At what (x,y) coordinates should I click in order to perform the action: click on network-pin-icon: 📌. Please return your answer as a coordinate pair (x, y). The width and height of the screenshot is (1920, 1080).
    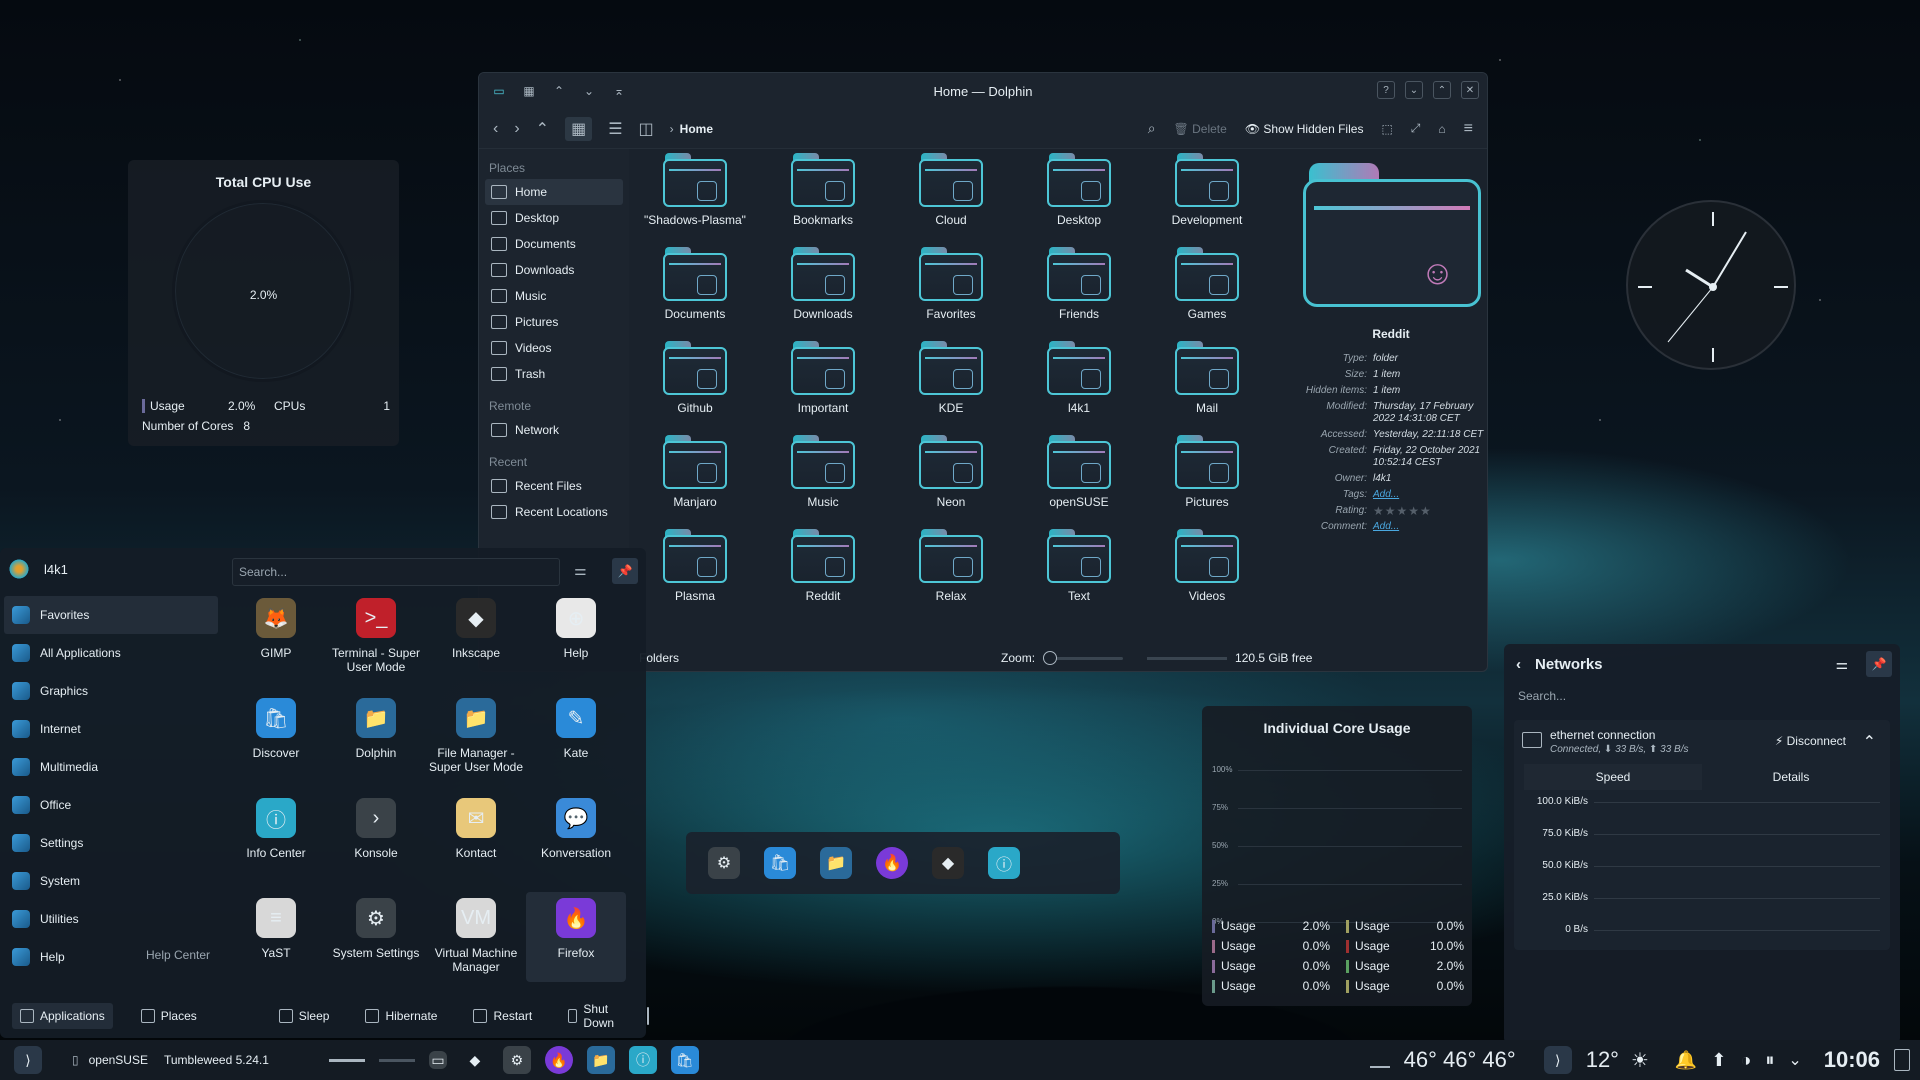
    Looking at the image, I should click on (1879, 664).